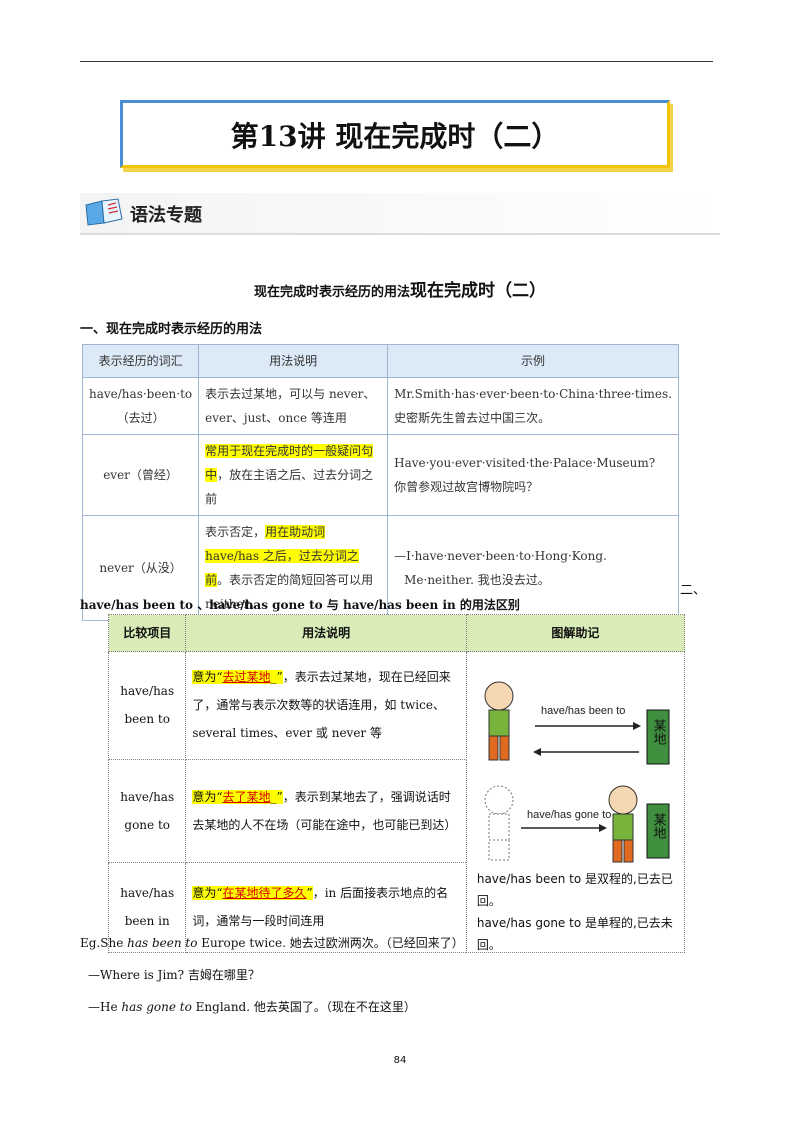  Describe the element at coordinates (583, 711) in the screenshot. I see `diagram-label-been-to: have/has been to` at that location.